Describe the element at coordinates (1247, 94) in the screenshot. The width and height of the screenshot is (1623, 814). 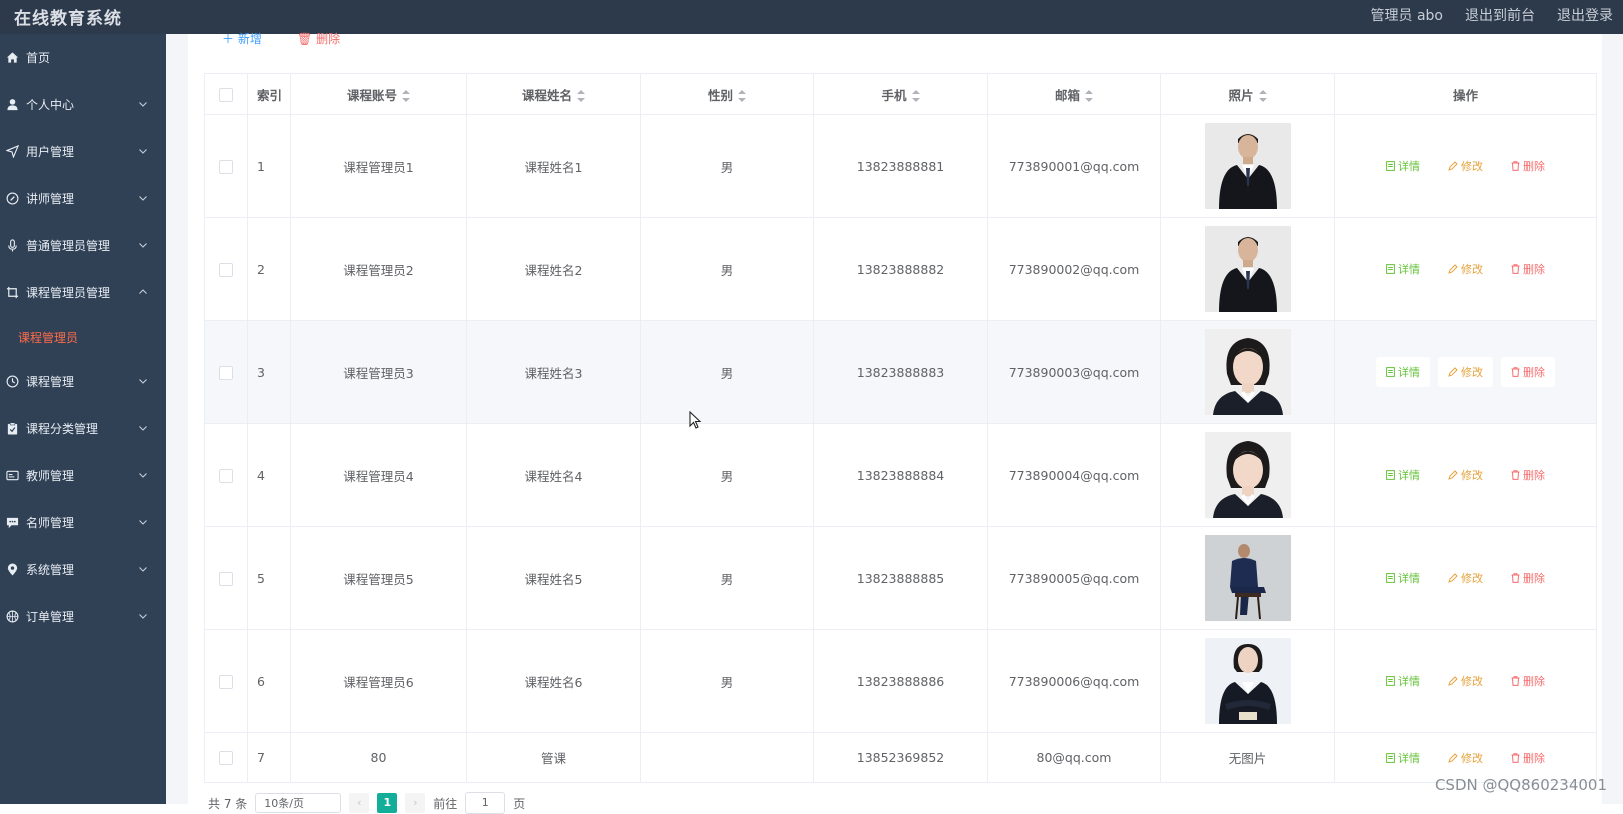
I see `header-photo: 照片` at that location.